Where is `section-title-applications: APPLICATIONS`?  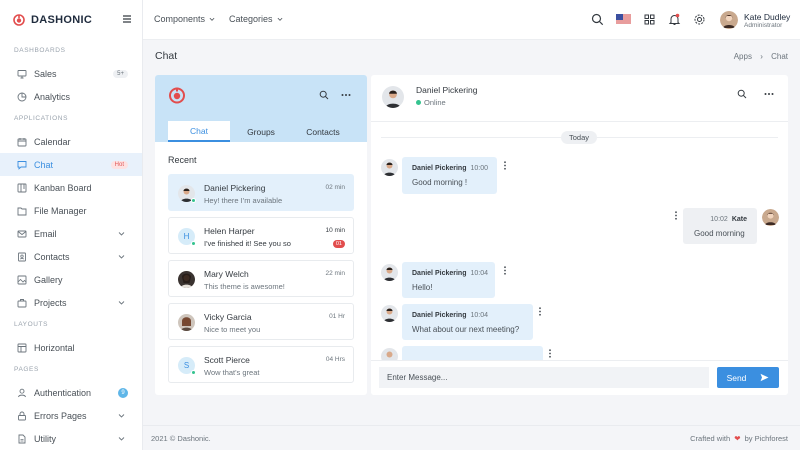 section-title-applications: APPLICATIONS is located at coordinates (41, 118).